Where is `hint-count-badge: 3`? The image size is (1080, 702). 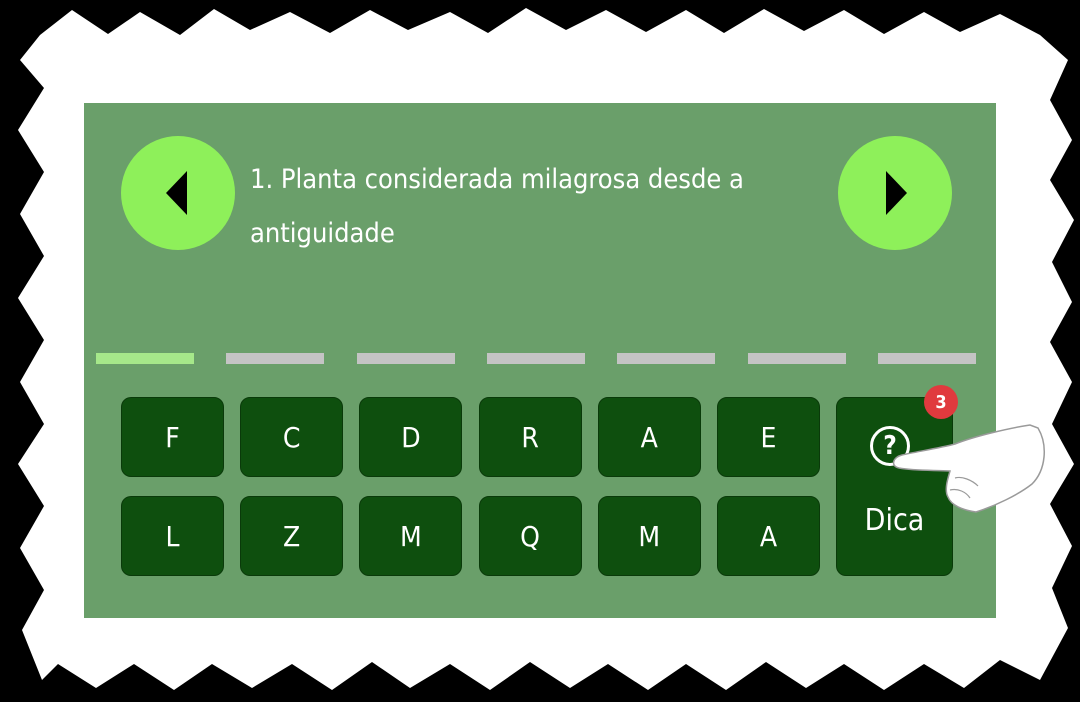
hint-count-badge: 3 is located at coordinates (941, 402).